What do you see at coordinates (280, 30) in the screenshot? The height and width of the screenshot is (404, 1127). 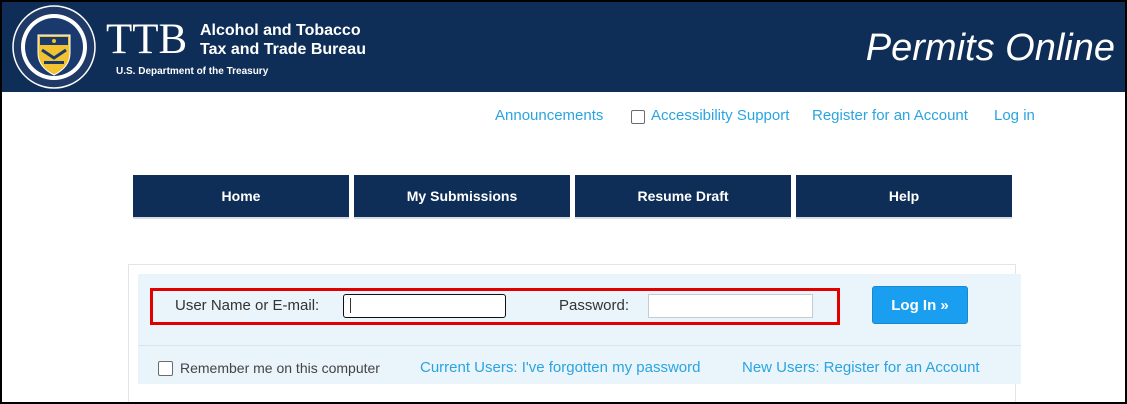 I see `brand-line-1: Alcohol and Tobacco` at bounding box center [280, 30].